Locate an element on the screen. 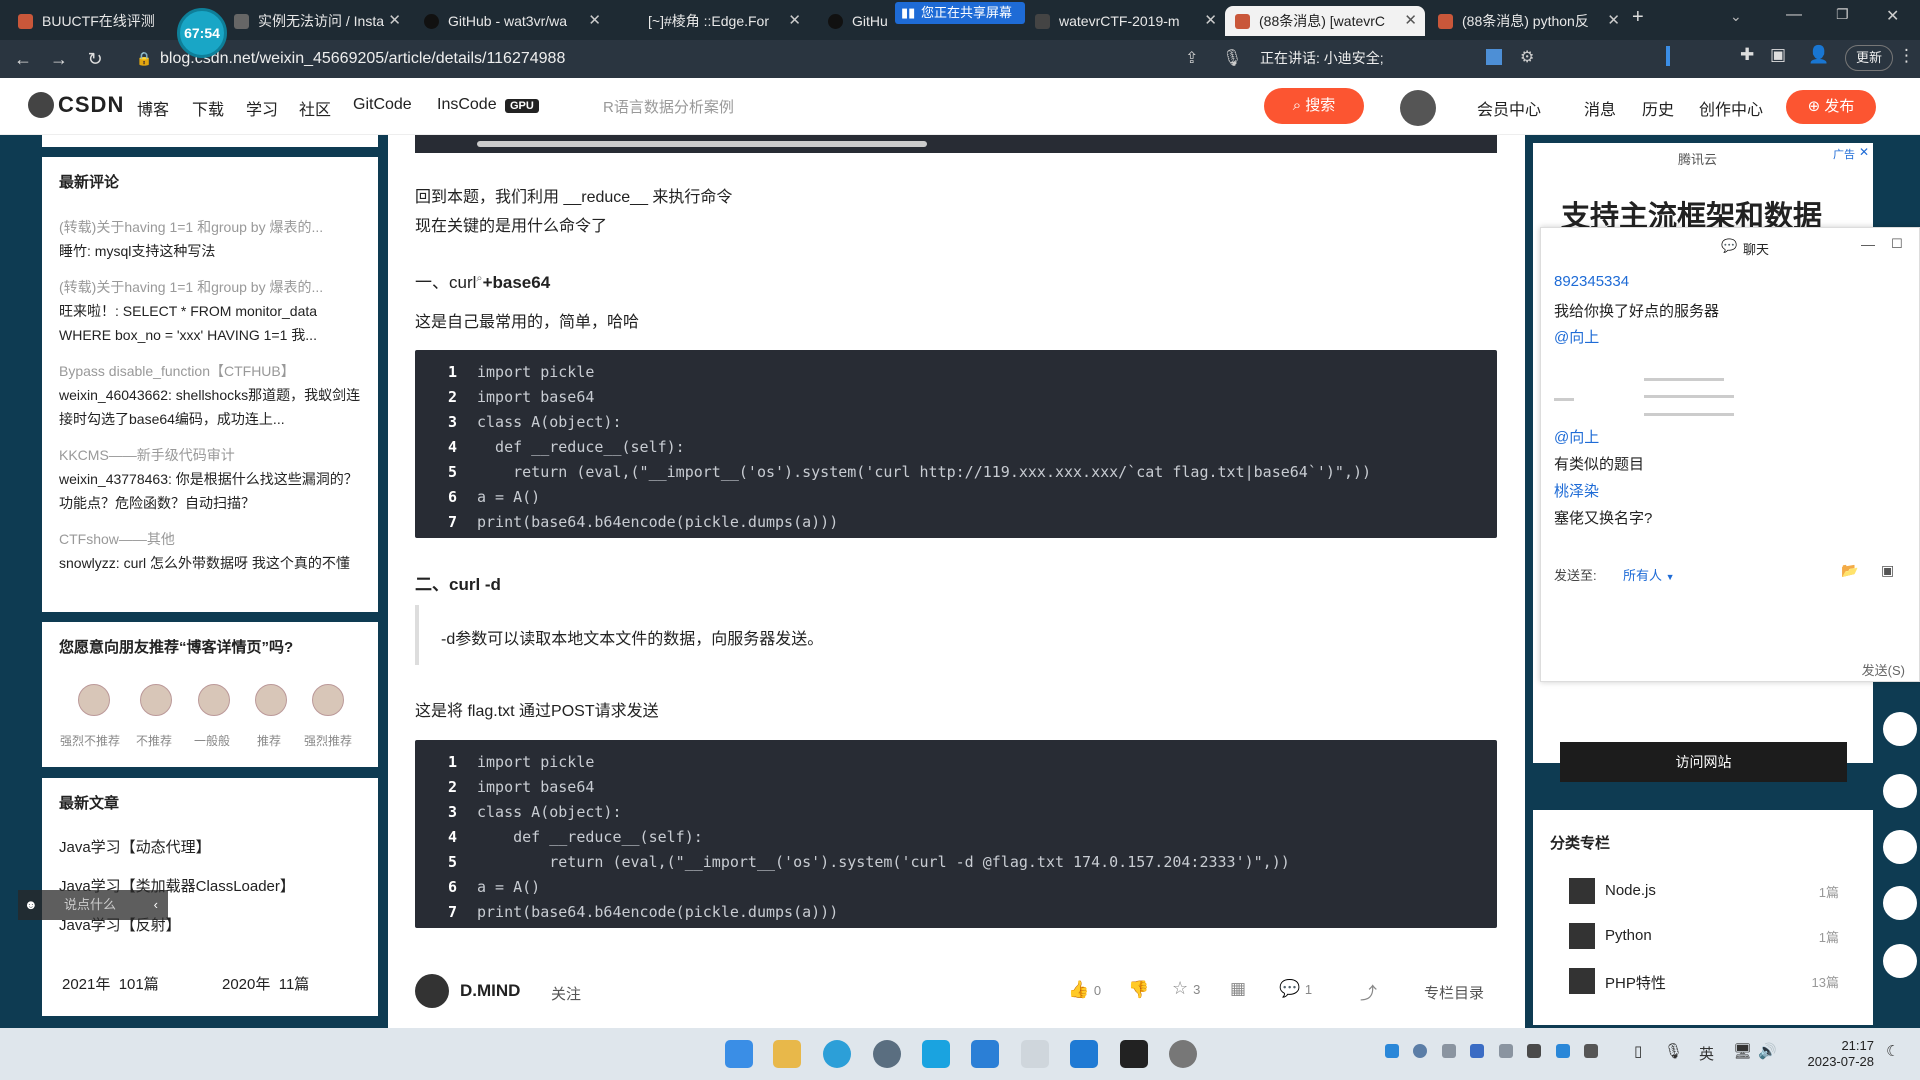  chat-sender: 892345334 is located at coordinates (1591, 281).